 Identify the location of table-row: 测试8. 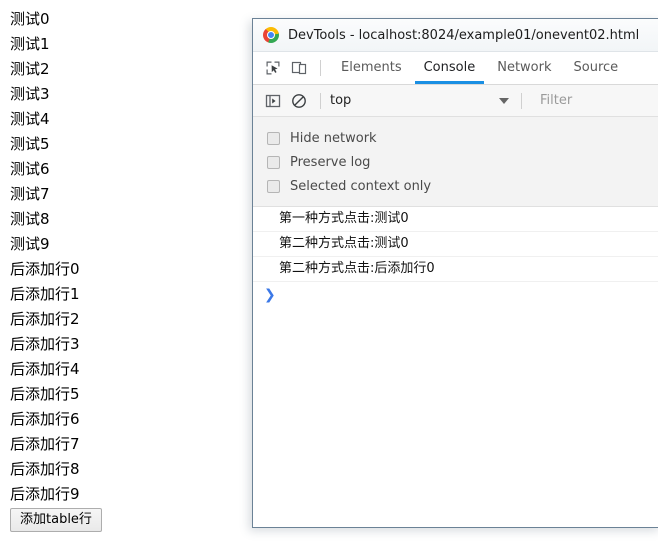
(125, 219).